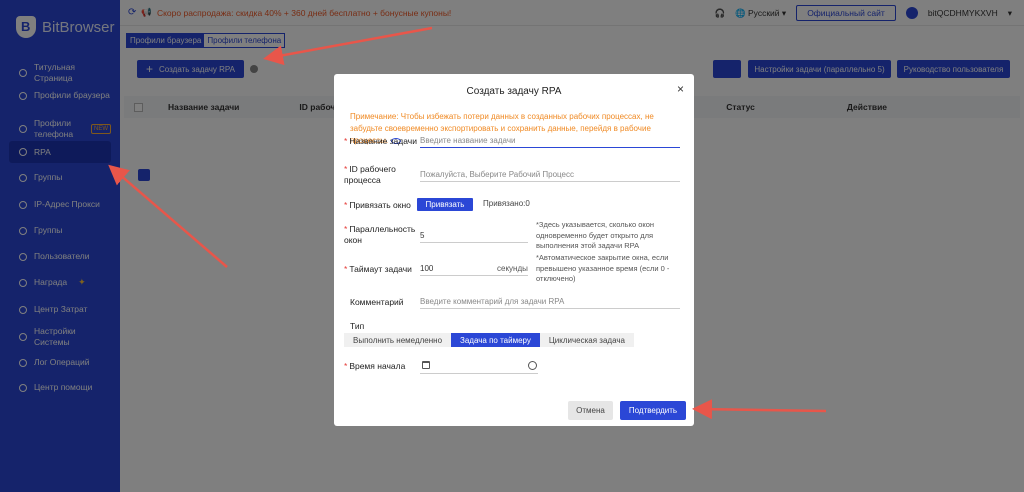 This screenshot has height=492, width=1024. I want to click on comment-input: Введите комментарий для задачи RPA, so click(550, 302).